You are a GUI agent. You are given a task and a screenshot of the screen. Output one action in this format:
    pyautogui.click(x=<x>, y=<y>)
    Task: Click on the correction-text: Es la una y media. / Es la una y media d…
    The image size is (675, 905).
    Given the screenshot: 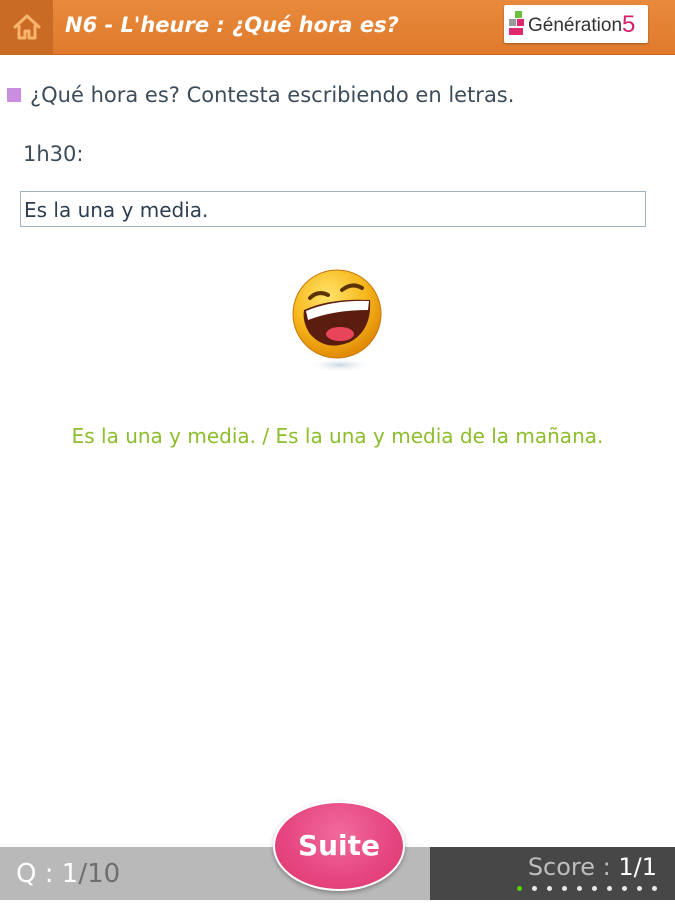 What is the action you would take?
    pyautogui.click(x=337, y=436)
    